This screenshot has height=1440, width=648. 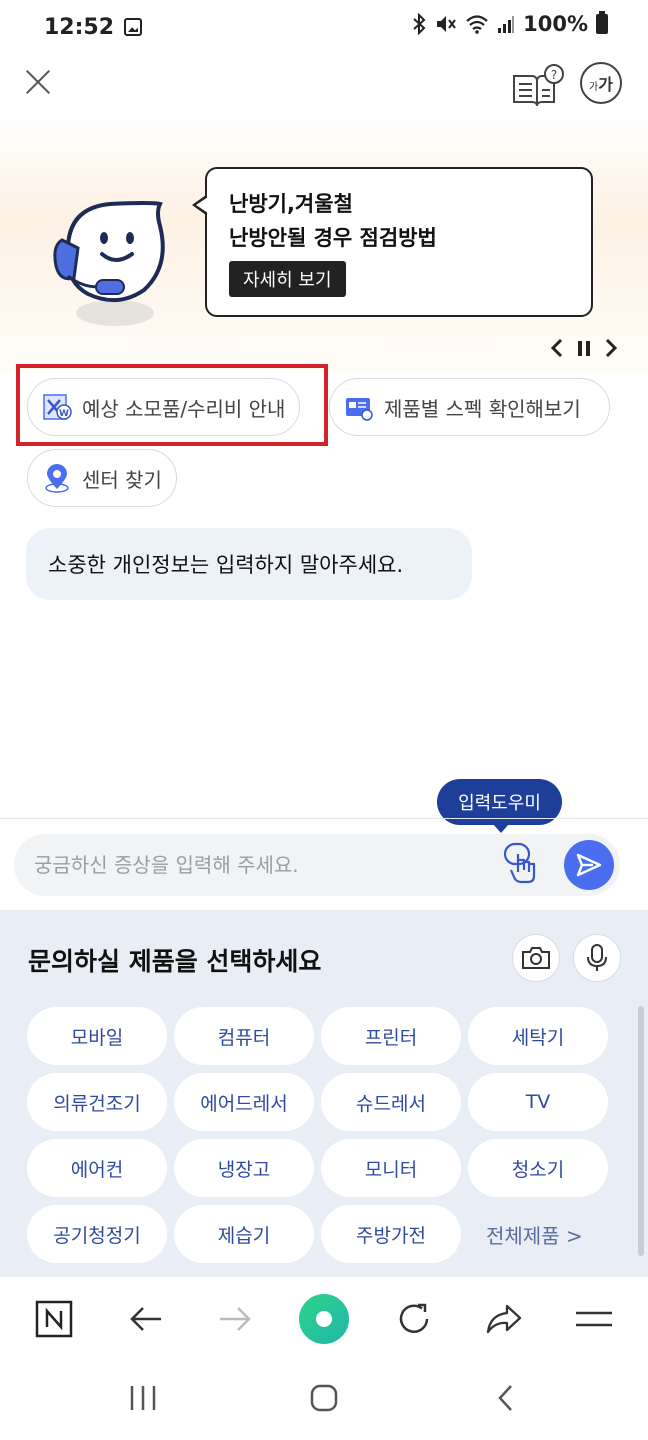 I want to click on carousel-controls, so click(x=584, y=348).